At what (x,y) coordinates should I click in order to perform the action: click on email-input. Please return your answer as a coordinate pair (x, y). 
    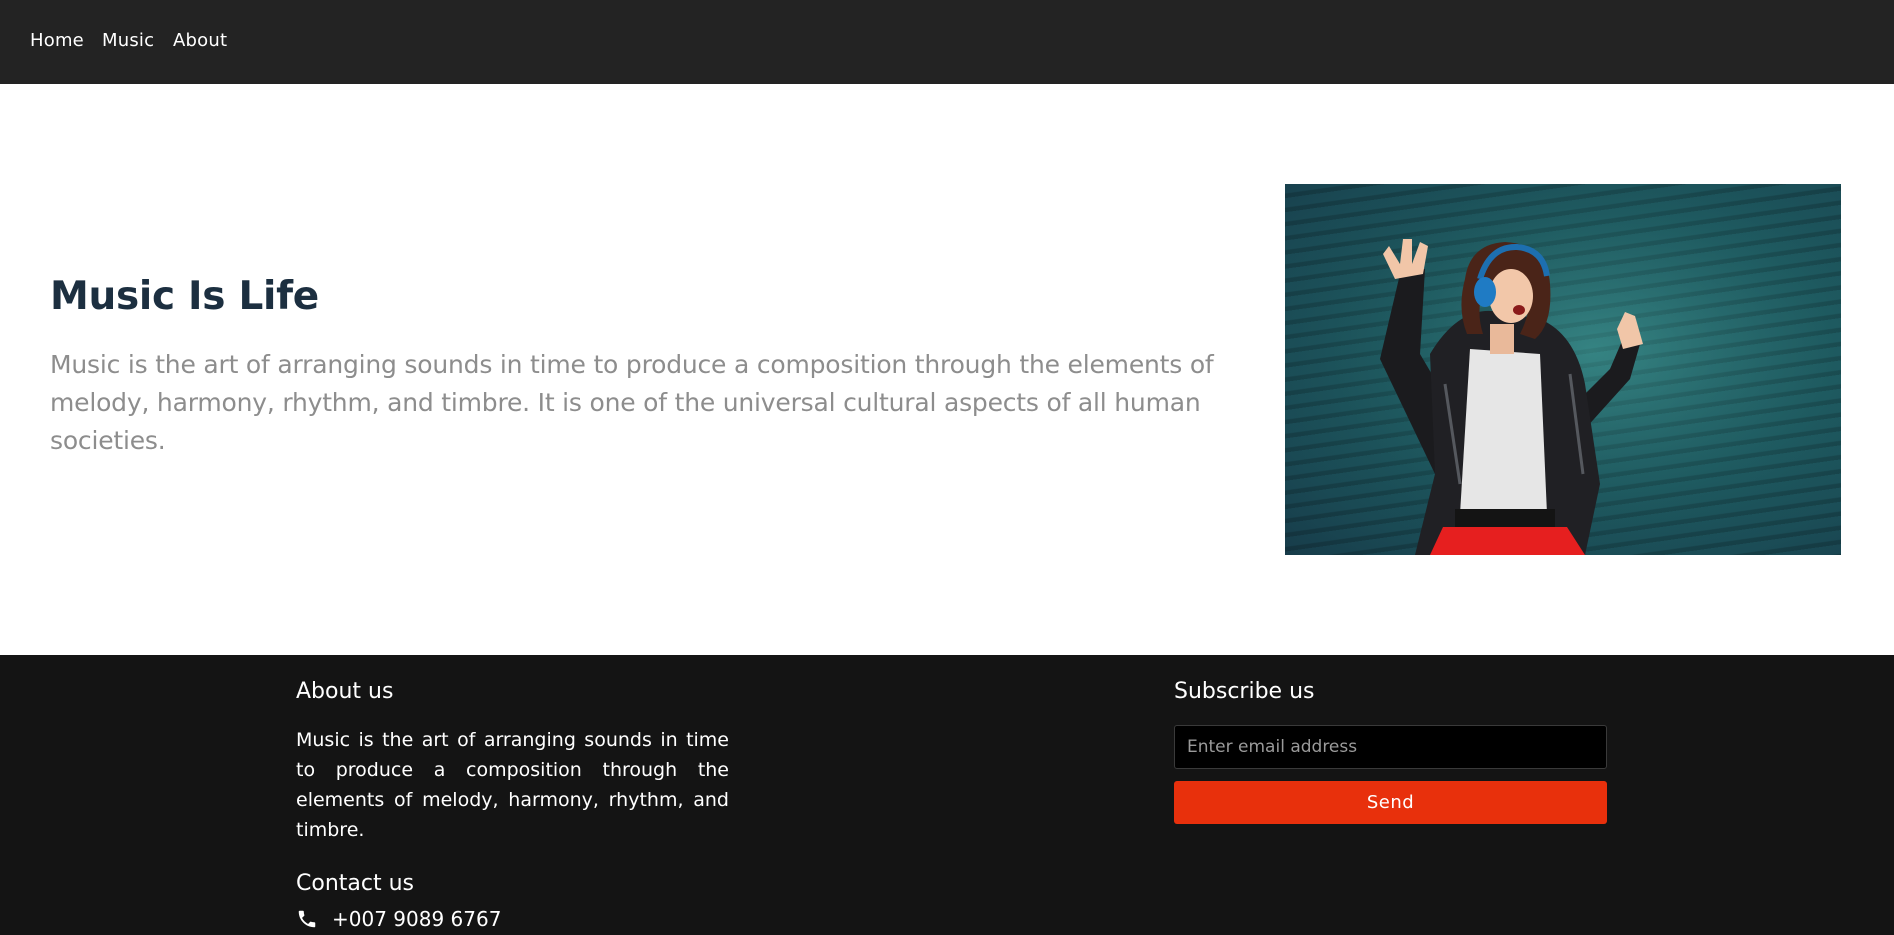
    Looking at the image, I should click on (1390, 747).